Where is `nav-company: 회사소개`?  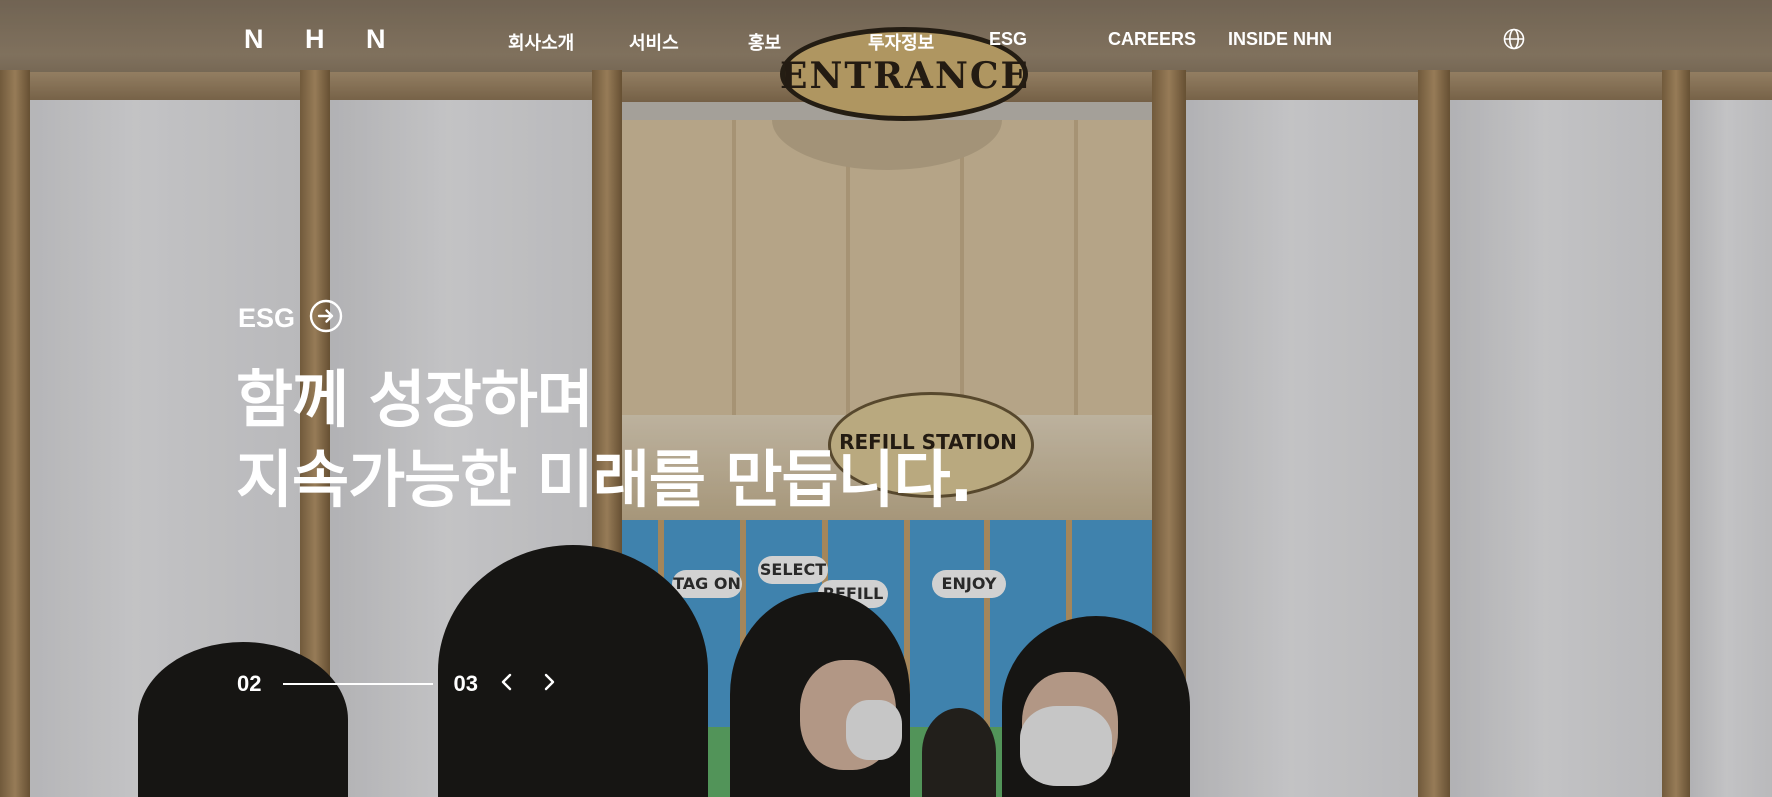 nav-company: 회사소개 is located at coordinates (541, 41).